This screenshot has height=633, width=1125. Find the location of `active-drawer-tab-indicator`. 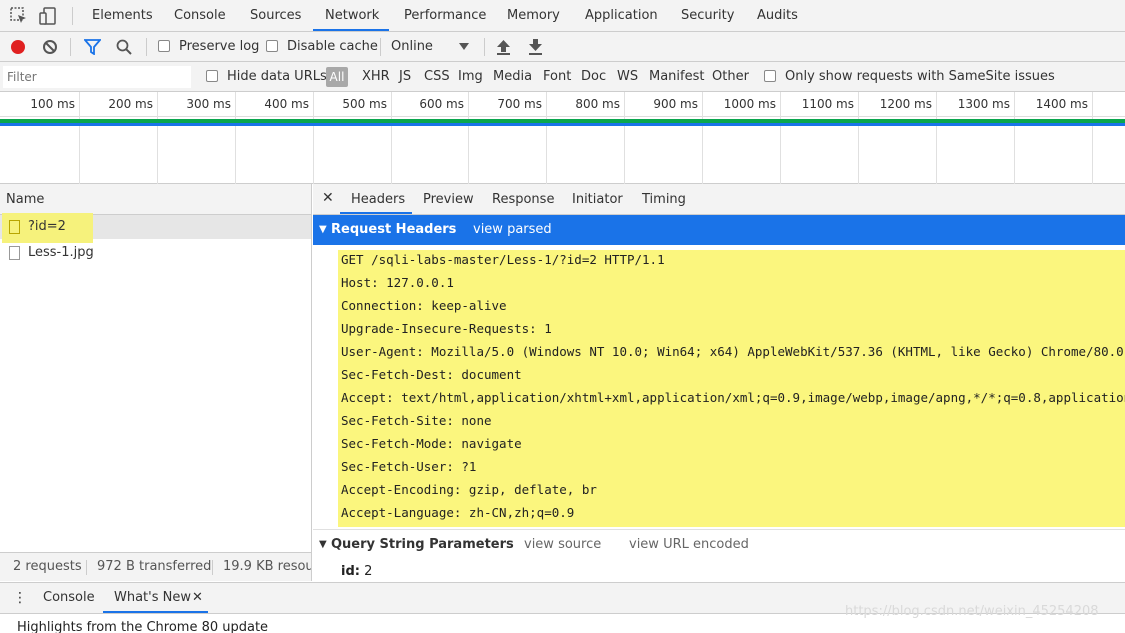

active-drawer-tab-indicator is located at coordinates (155, 612).